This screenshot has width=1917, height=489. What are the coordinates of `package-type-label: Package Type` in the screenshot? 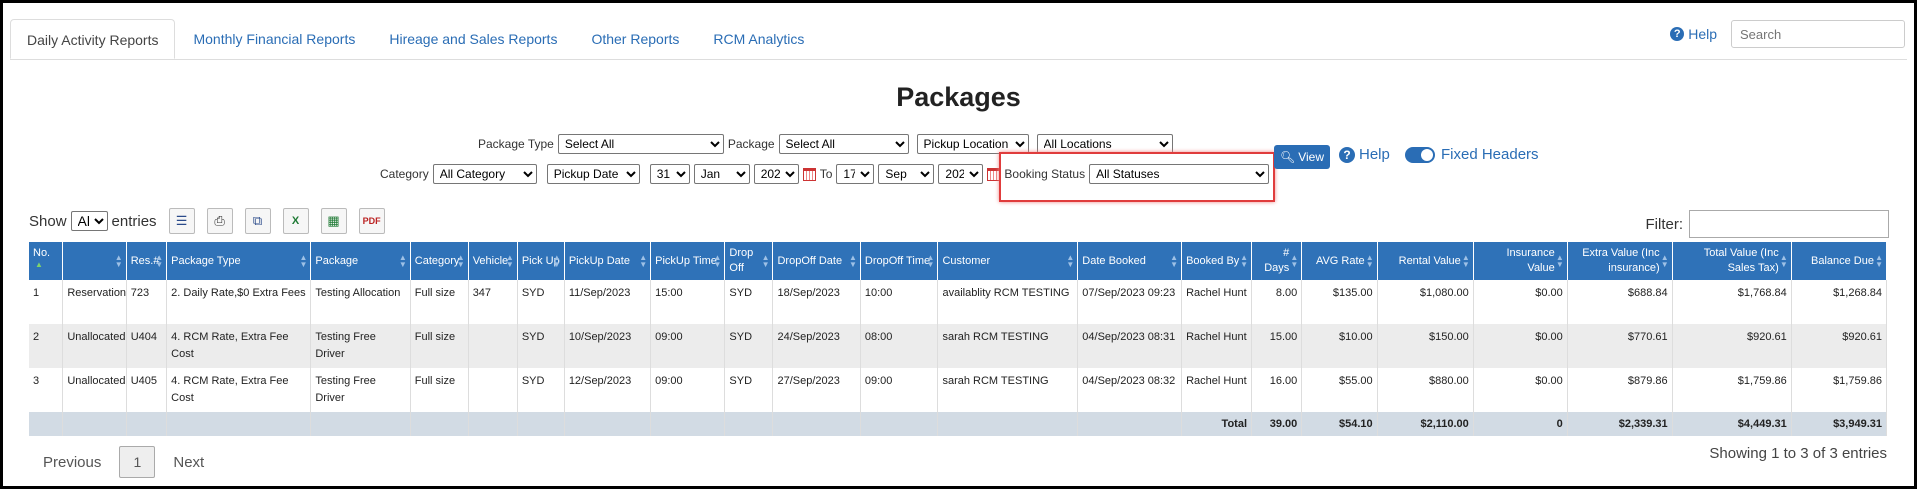 It's located at (516, 144).